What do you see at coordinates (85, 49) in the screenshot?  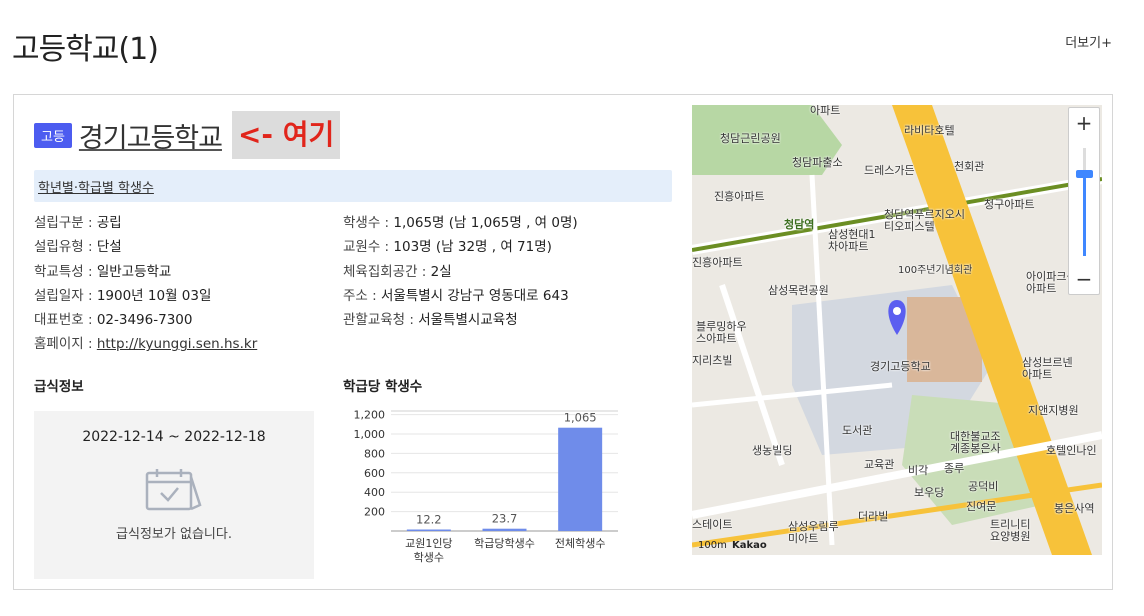 I see `page-title: 고등학교(1)` at bounding box center [85, 49].